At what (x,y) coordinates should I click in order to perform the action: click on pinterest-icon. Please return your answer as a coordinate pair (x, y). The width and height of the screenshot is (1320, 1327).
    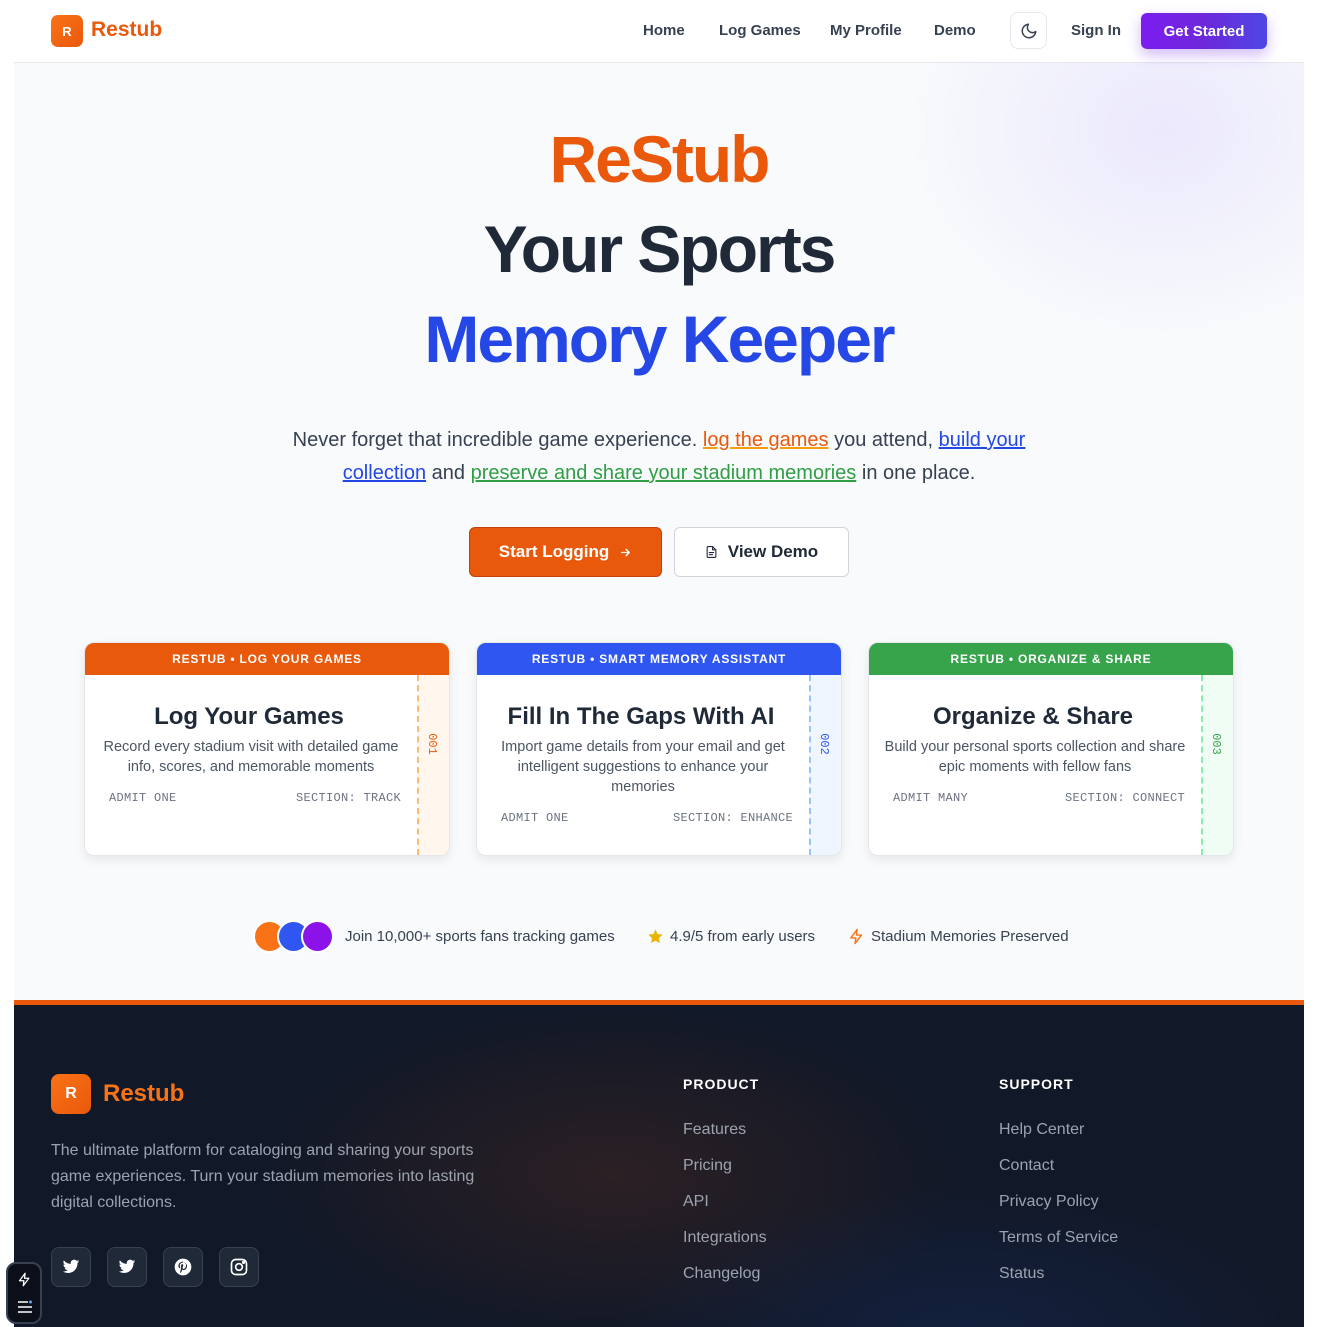
    Looking at the image, I should click on (183, 1267).